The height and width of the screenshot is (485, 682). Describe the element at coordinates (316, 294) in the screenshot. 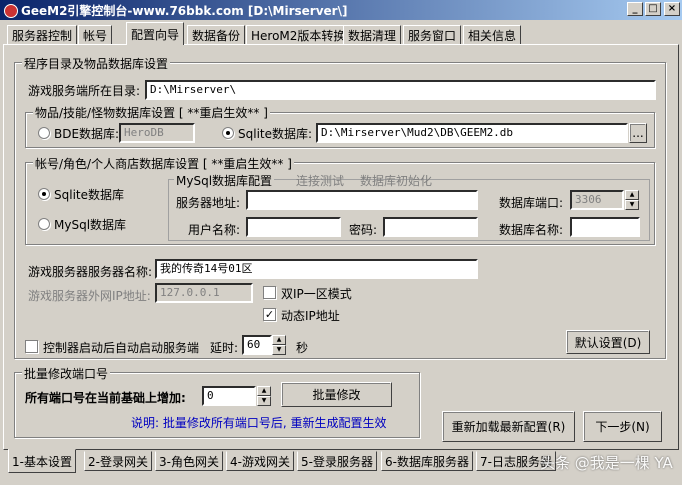

I see `dual-ip-label: 双IP一区模式` at that location.